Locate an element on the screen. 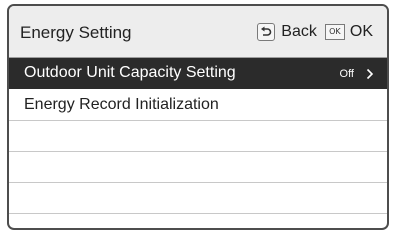 The width and height of the screenshot is (396, 240). header-controls: Back OK OK is located at coordinates (315, 32).